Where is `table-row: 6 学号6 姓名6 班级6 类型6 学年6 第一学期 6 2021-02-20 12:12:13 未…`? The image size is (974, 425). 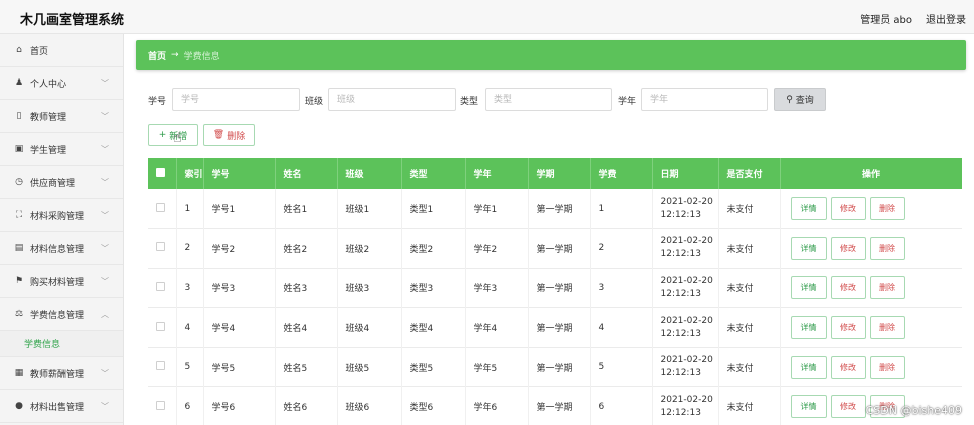
table-row: 6 学号6 姓名6 班级6 类型6 学年6 第一学期 6 2021-02-20 12:12:13 未… is located at coordinates (555, 405).